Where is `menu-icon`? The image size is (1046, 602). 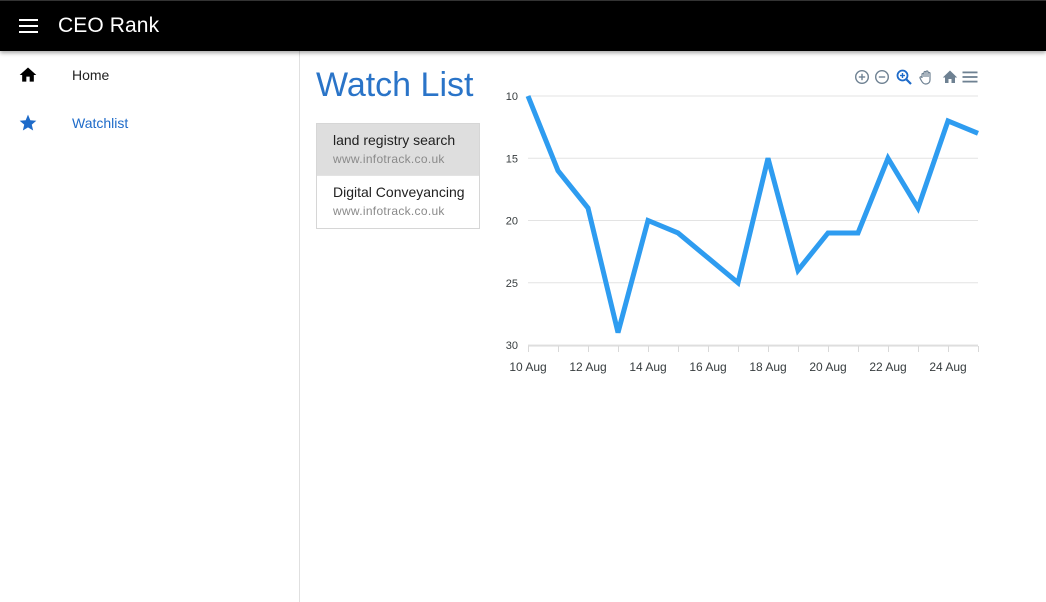 menu-icon is located at coordinates (29, 26).